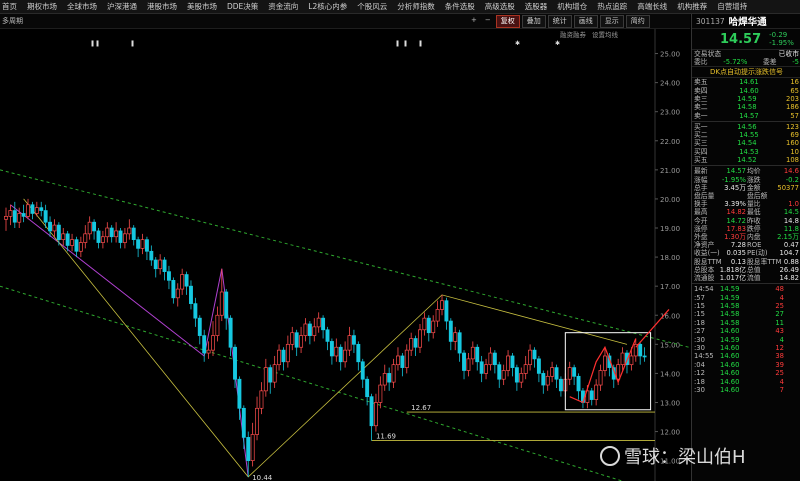 The height and width of the screenshot is (481, 800). What do you see at coordinates (746, 152) in the screenshot?
I see `order-book-row: 买四 14.53 10` at bounding box center [746, 152].